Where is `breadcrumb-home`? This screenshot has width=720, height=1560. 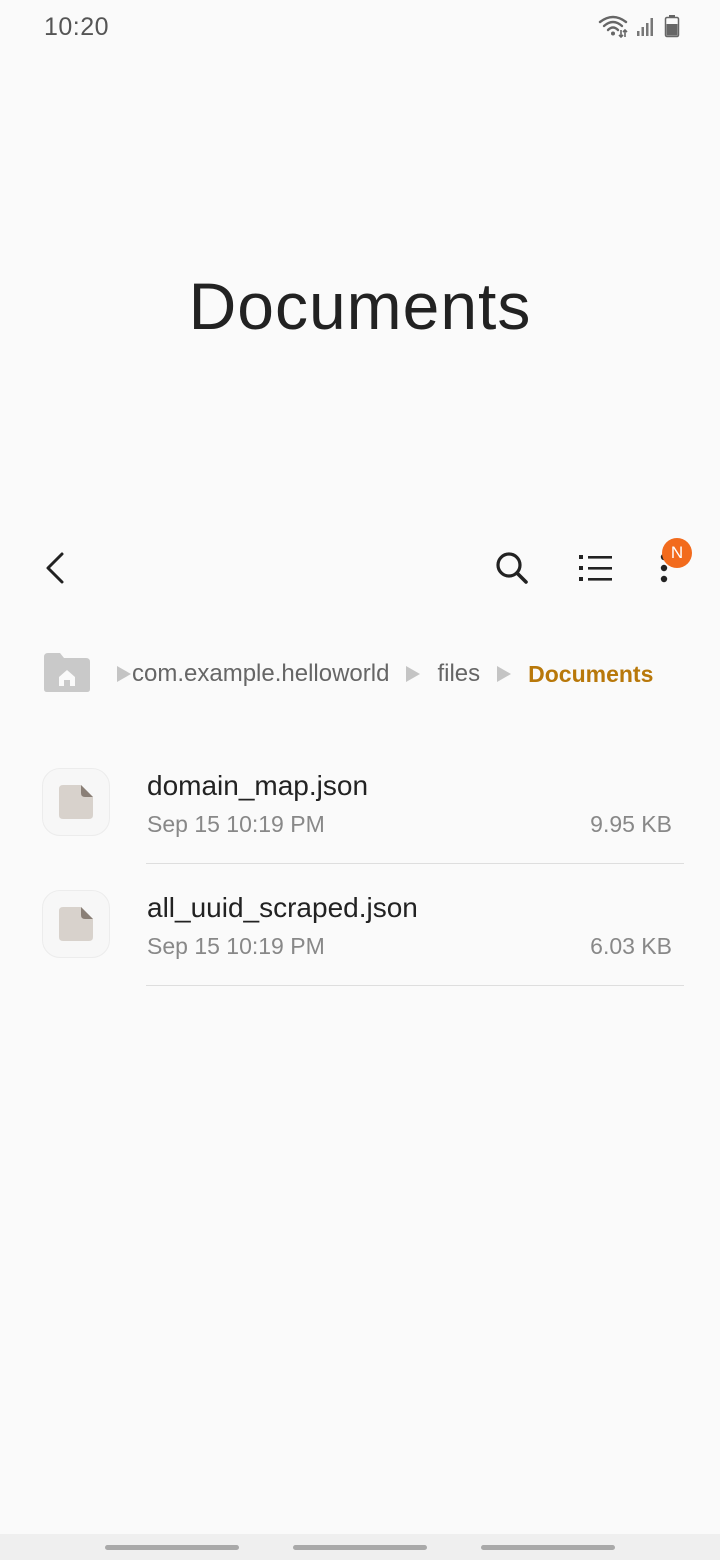 breadcrumb-home is located at coordinates (67, 674).